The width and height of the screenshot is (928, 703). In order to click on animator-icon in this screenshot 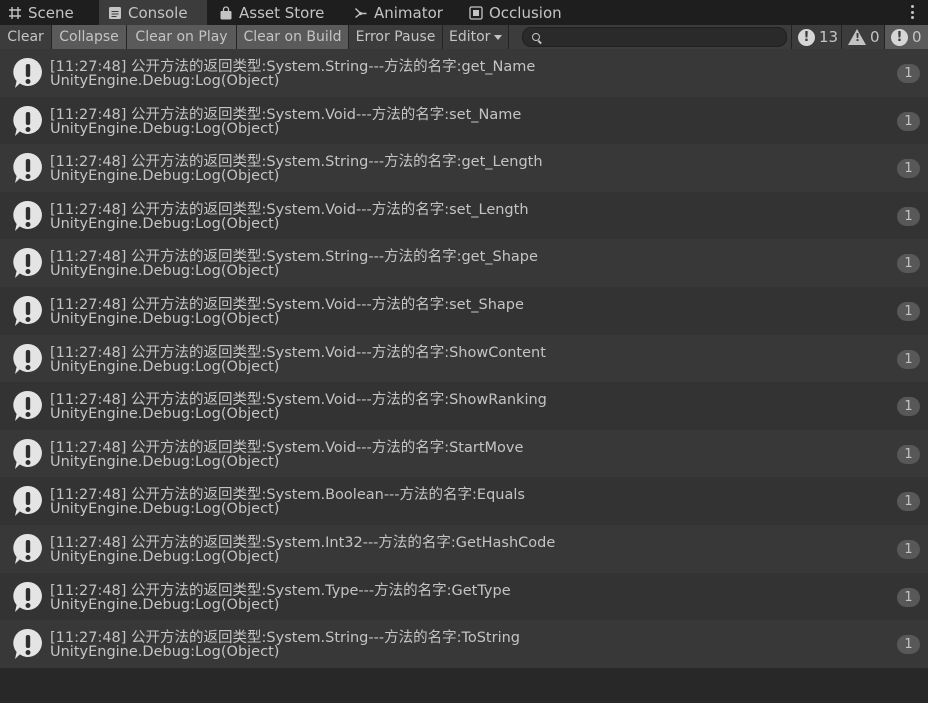, I will do `click(361, 12)`.